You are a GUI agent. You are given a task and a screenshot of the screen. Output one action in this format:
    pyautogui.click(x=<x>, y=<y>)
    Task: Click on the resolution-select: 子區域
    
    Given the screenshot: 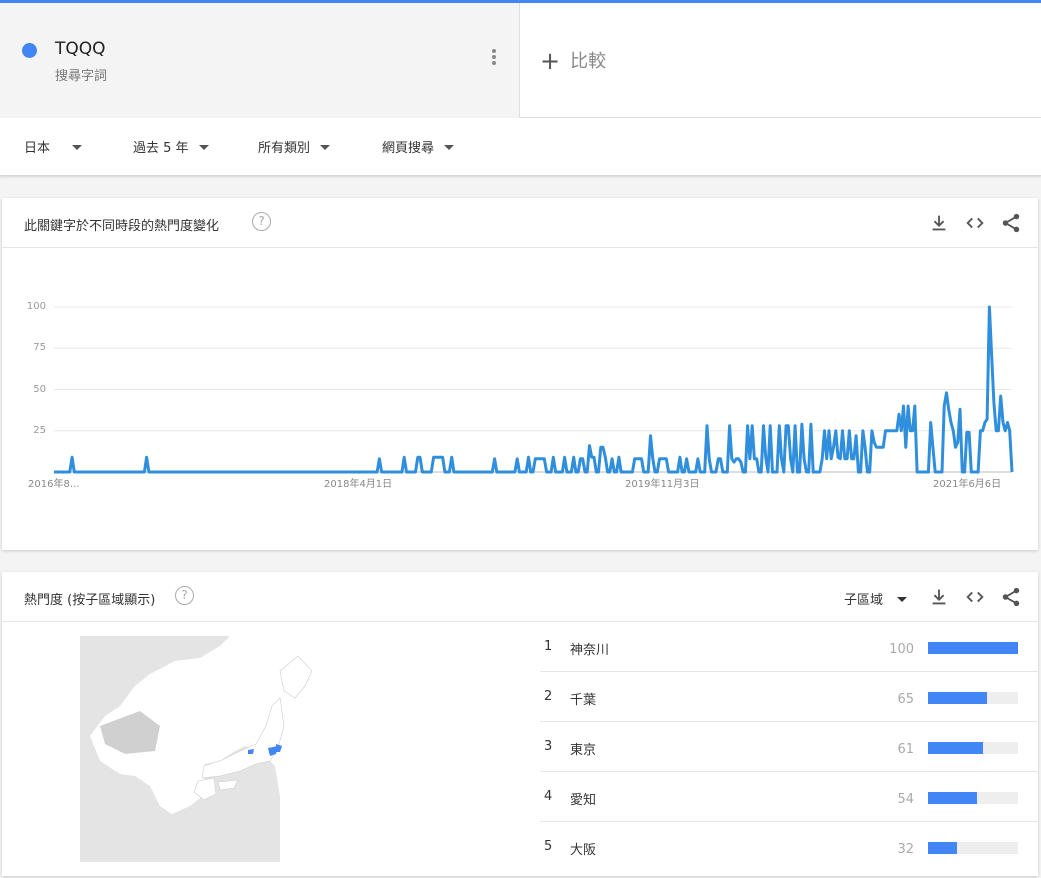 What is the action you would take?
    pyautogui.click(x=876, y=598)
    